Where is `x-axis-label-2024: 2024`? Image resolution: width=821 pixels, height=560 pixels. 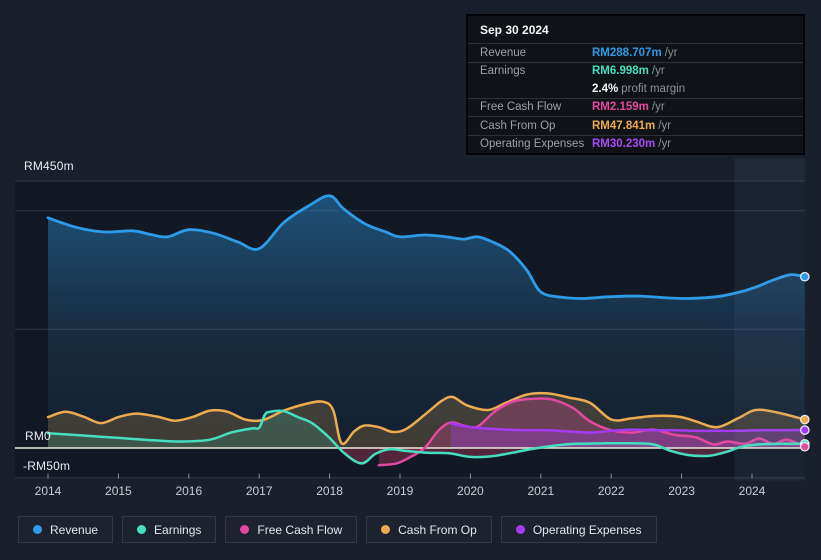 x-axis-label-2024: 2024 is located at coordinates (752, 491).